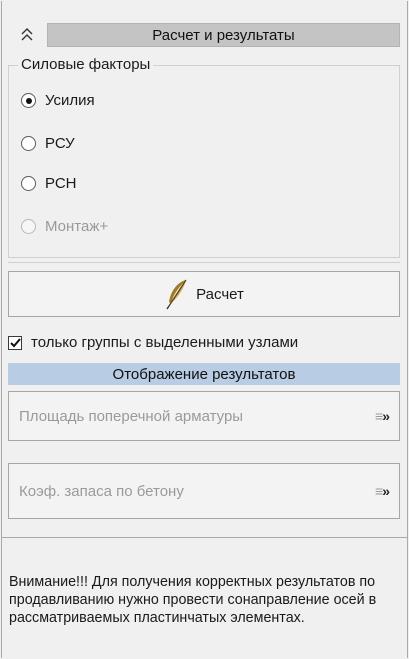  I want to click on concrete-safety-factor-button: Коэф. запаса по бетону ≡», so click(204, 491).